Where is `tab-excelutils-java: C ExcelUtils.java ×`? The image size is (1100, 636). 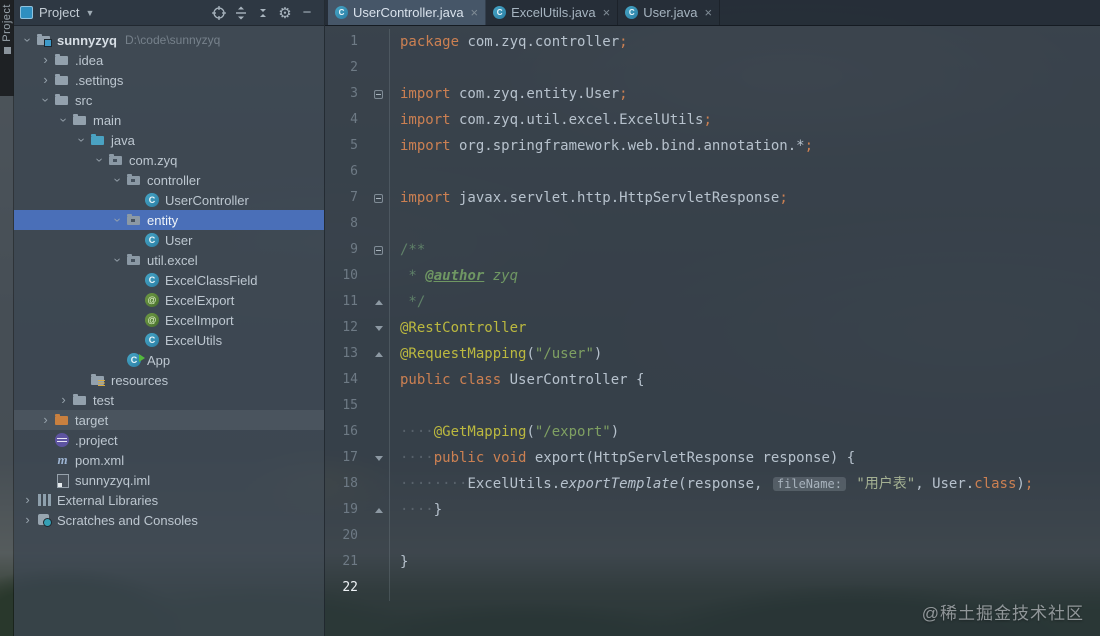
tab-excelutils-java: C ExcelUtils.java × is located at coordinates (552, 12).